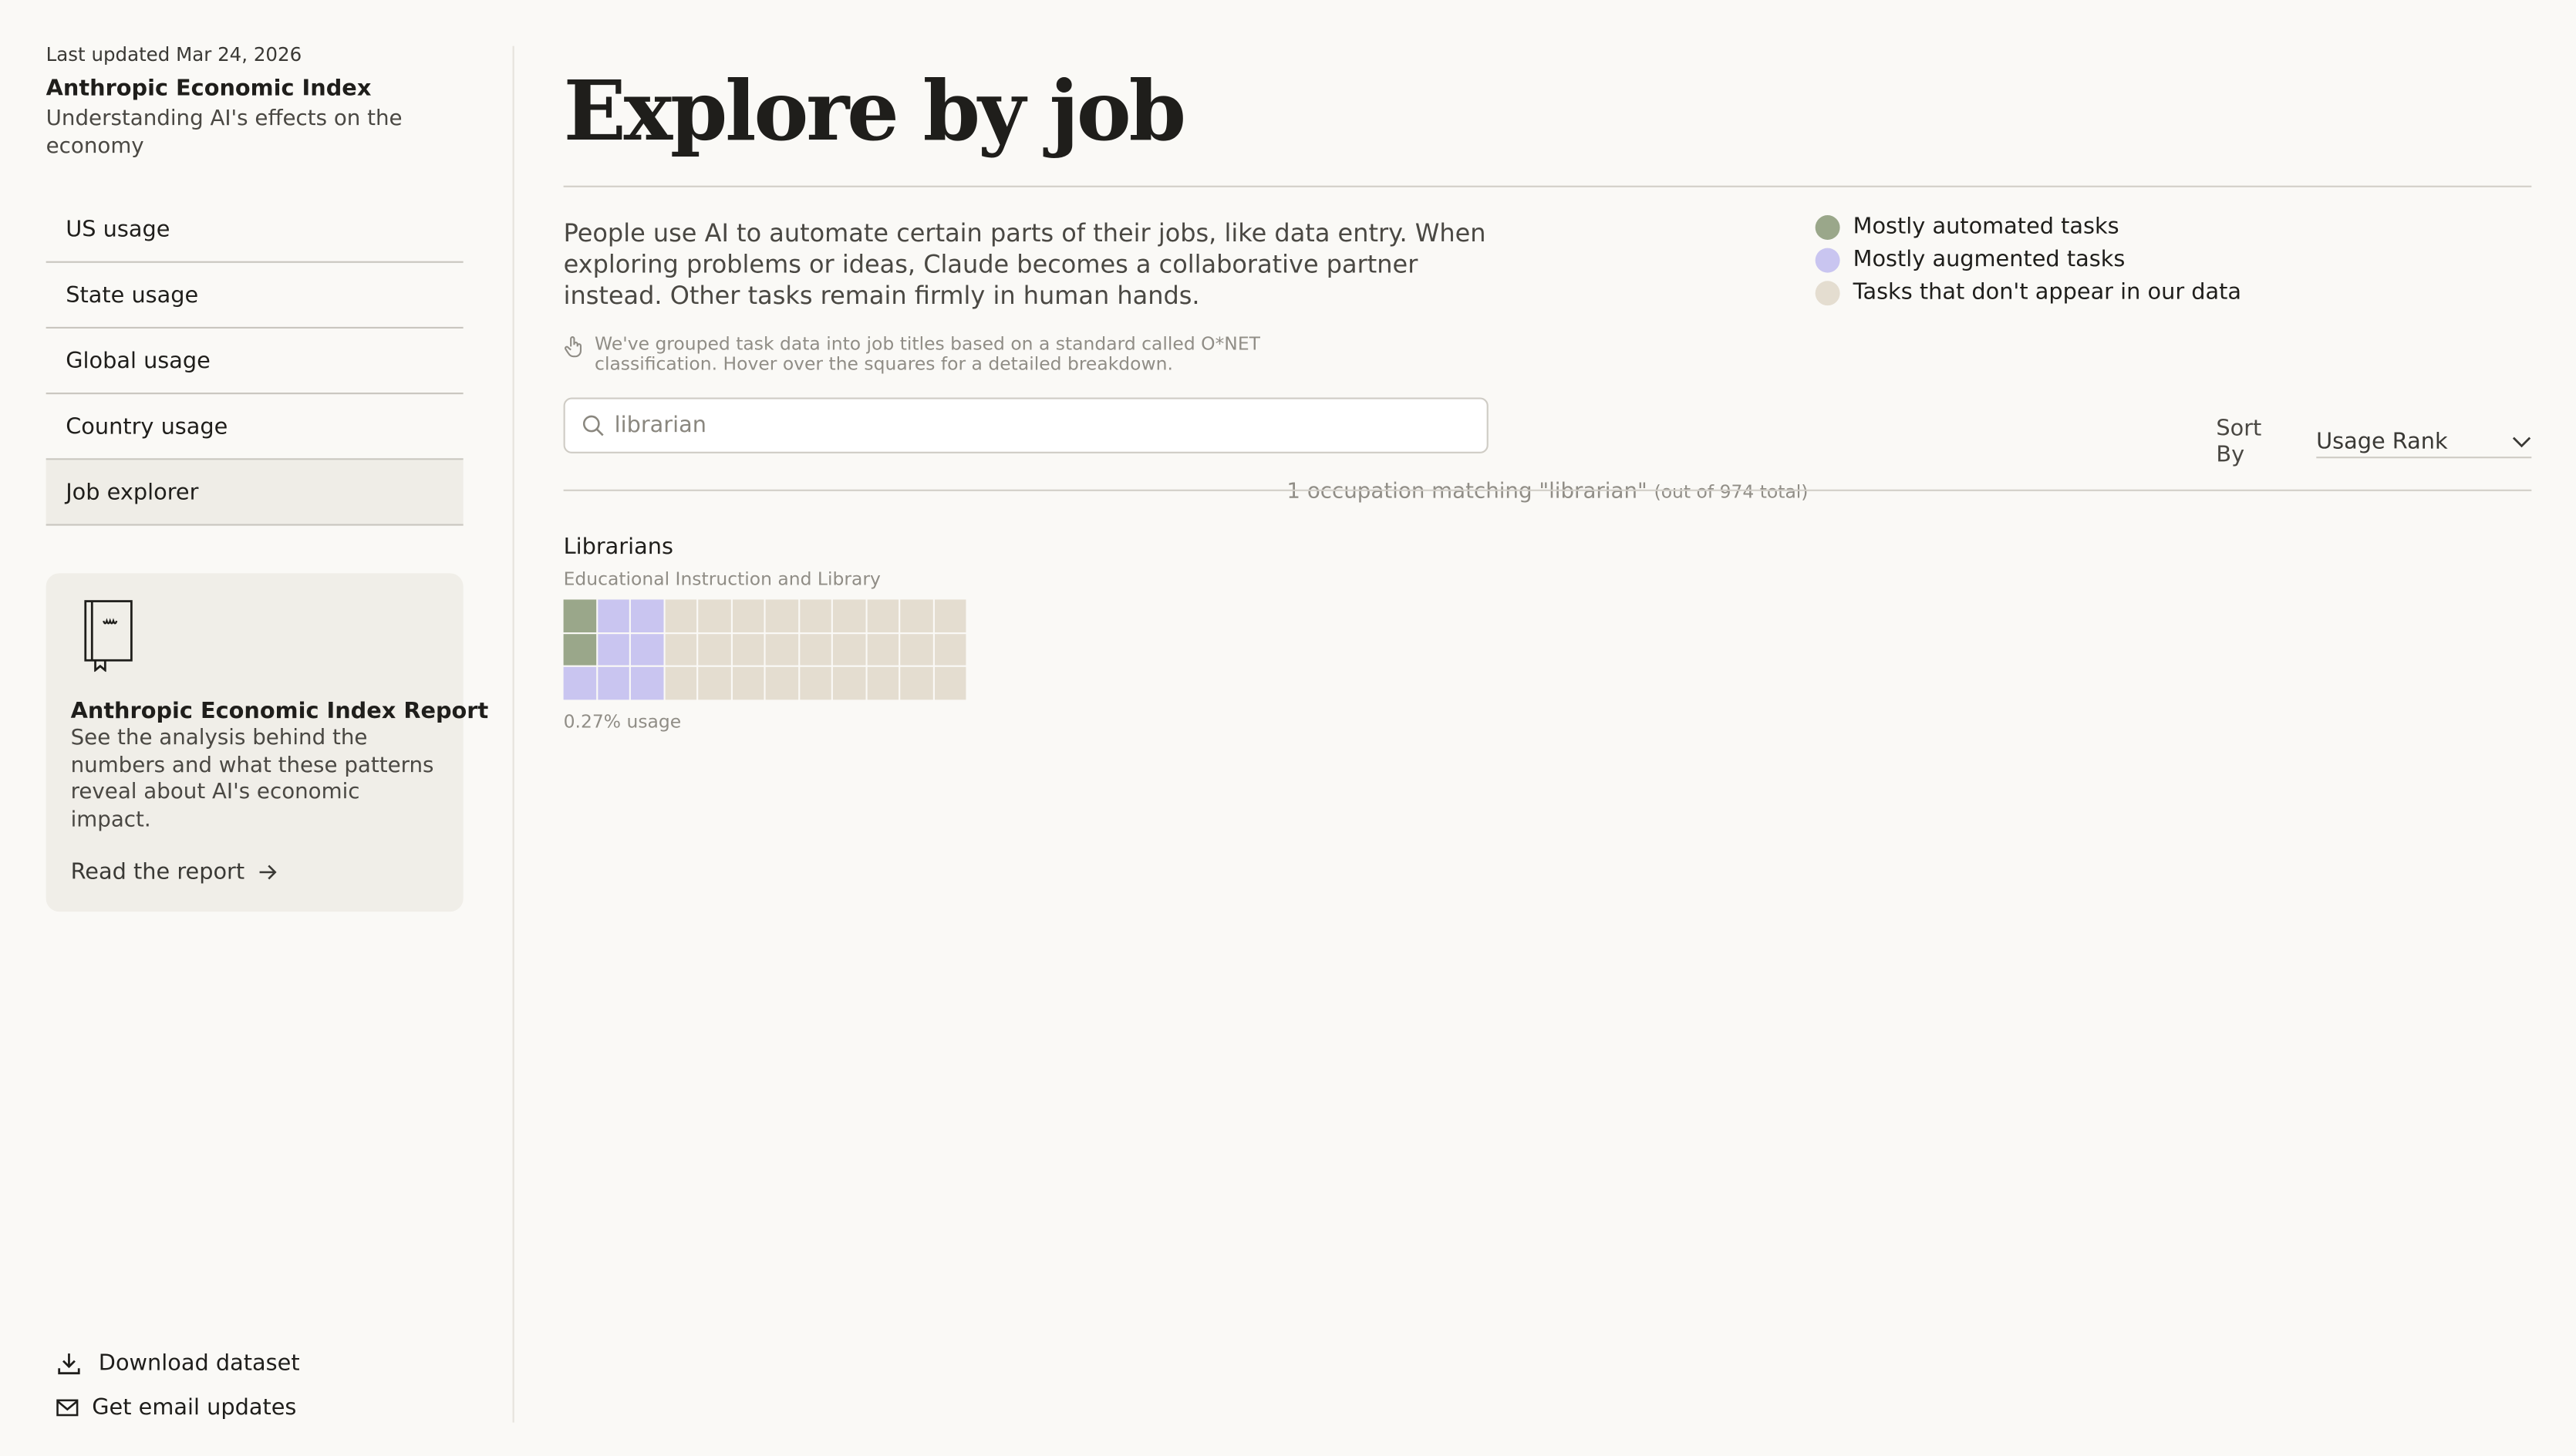  What do you see at coordinates (209, 89) in the screenshot?
I see `brand-title: Anthropic Economic Index` at bounding box center [209, 89].